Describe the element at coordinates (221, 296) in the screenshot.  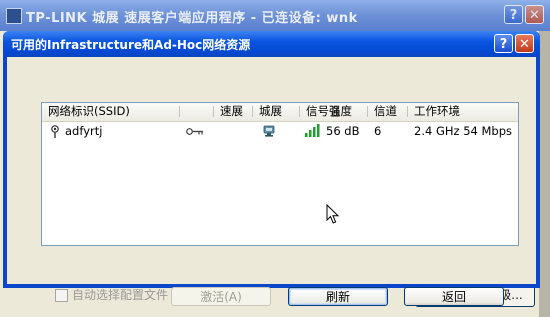
I see `activate-button: 激活(A)` at that location.